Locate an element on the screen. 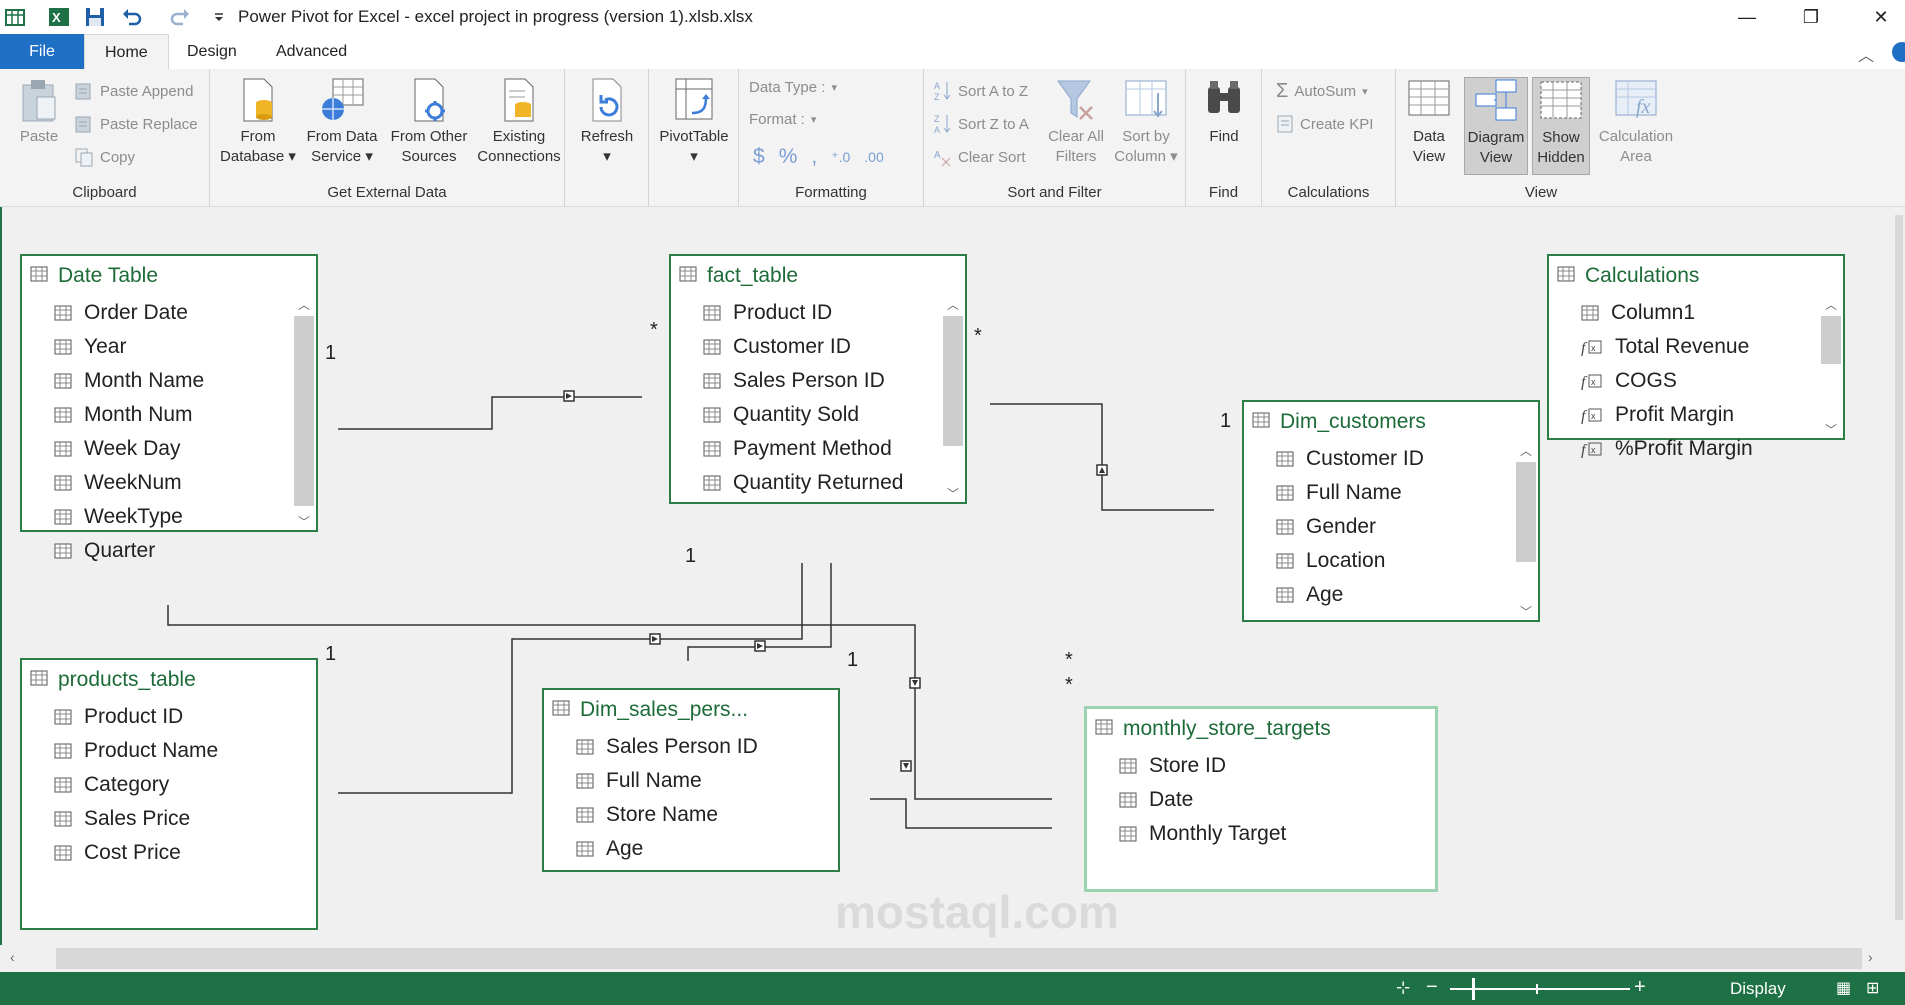 The width and height of the screenshot is (1905, 1005). comma-icon: , is located at coordinates (814, 157).